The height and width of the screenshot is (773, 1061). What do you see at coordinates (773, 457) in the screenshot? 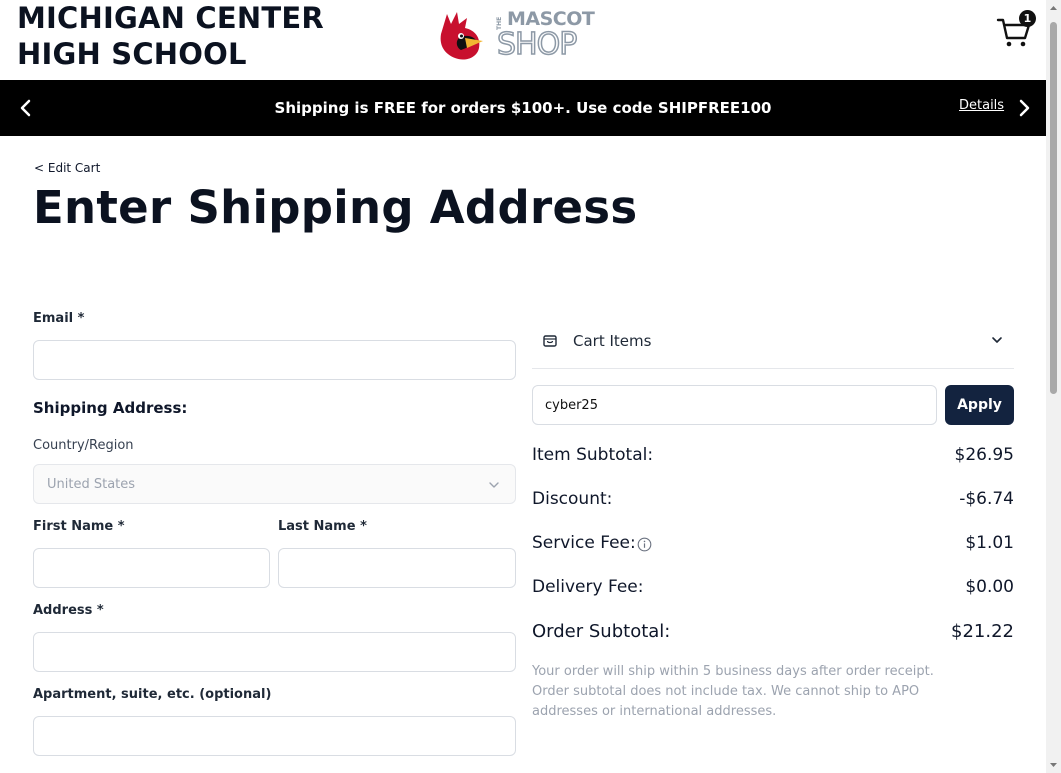
I see `summary-row-item-subtotal: Item Subtotal: $26.95` at bounding box center [773, 457].